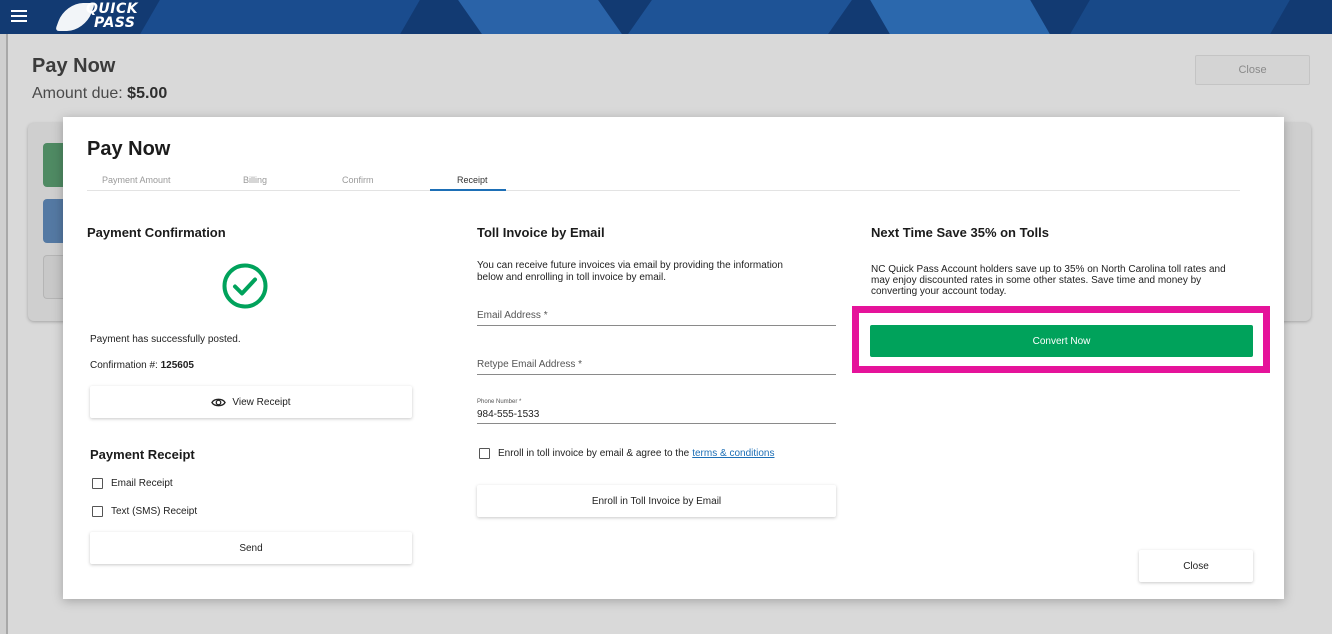 The width and height of the screenshot is (1332, 634). I want to click on toll-invoice-heading: Toll Invoice by Email, so click(541, 232).